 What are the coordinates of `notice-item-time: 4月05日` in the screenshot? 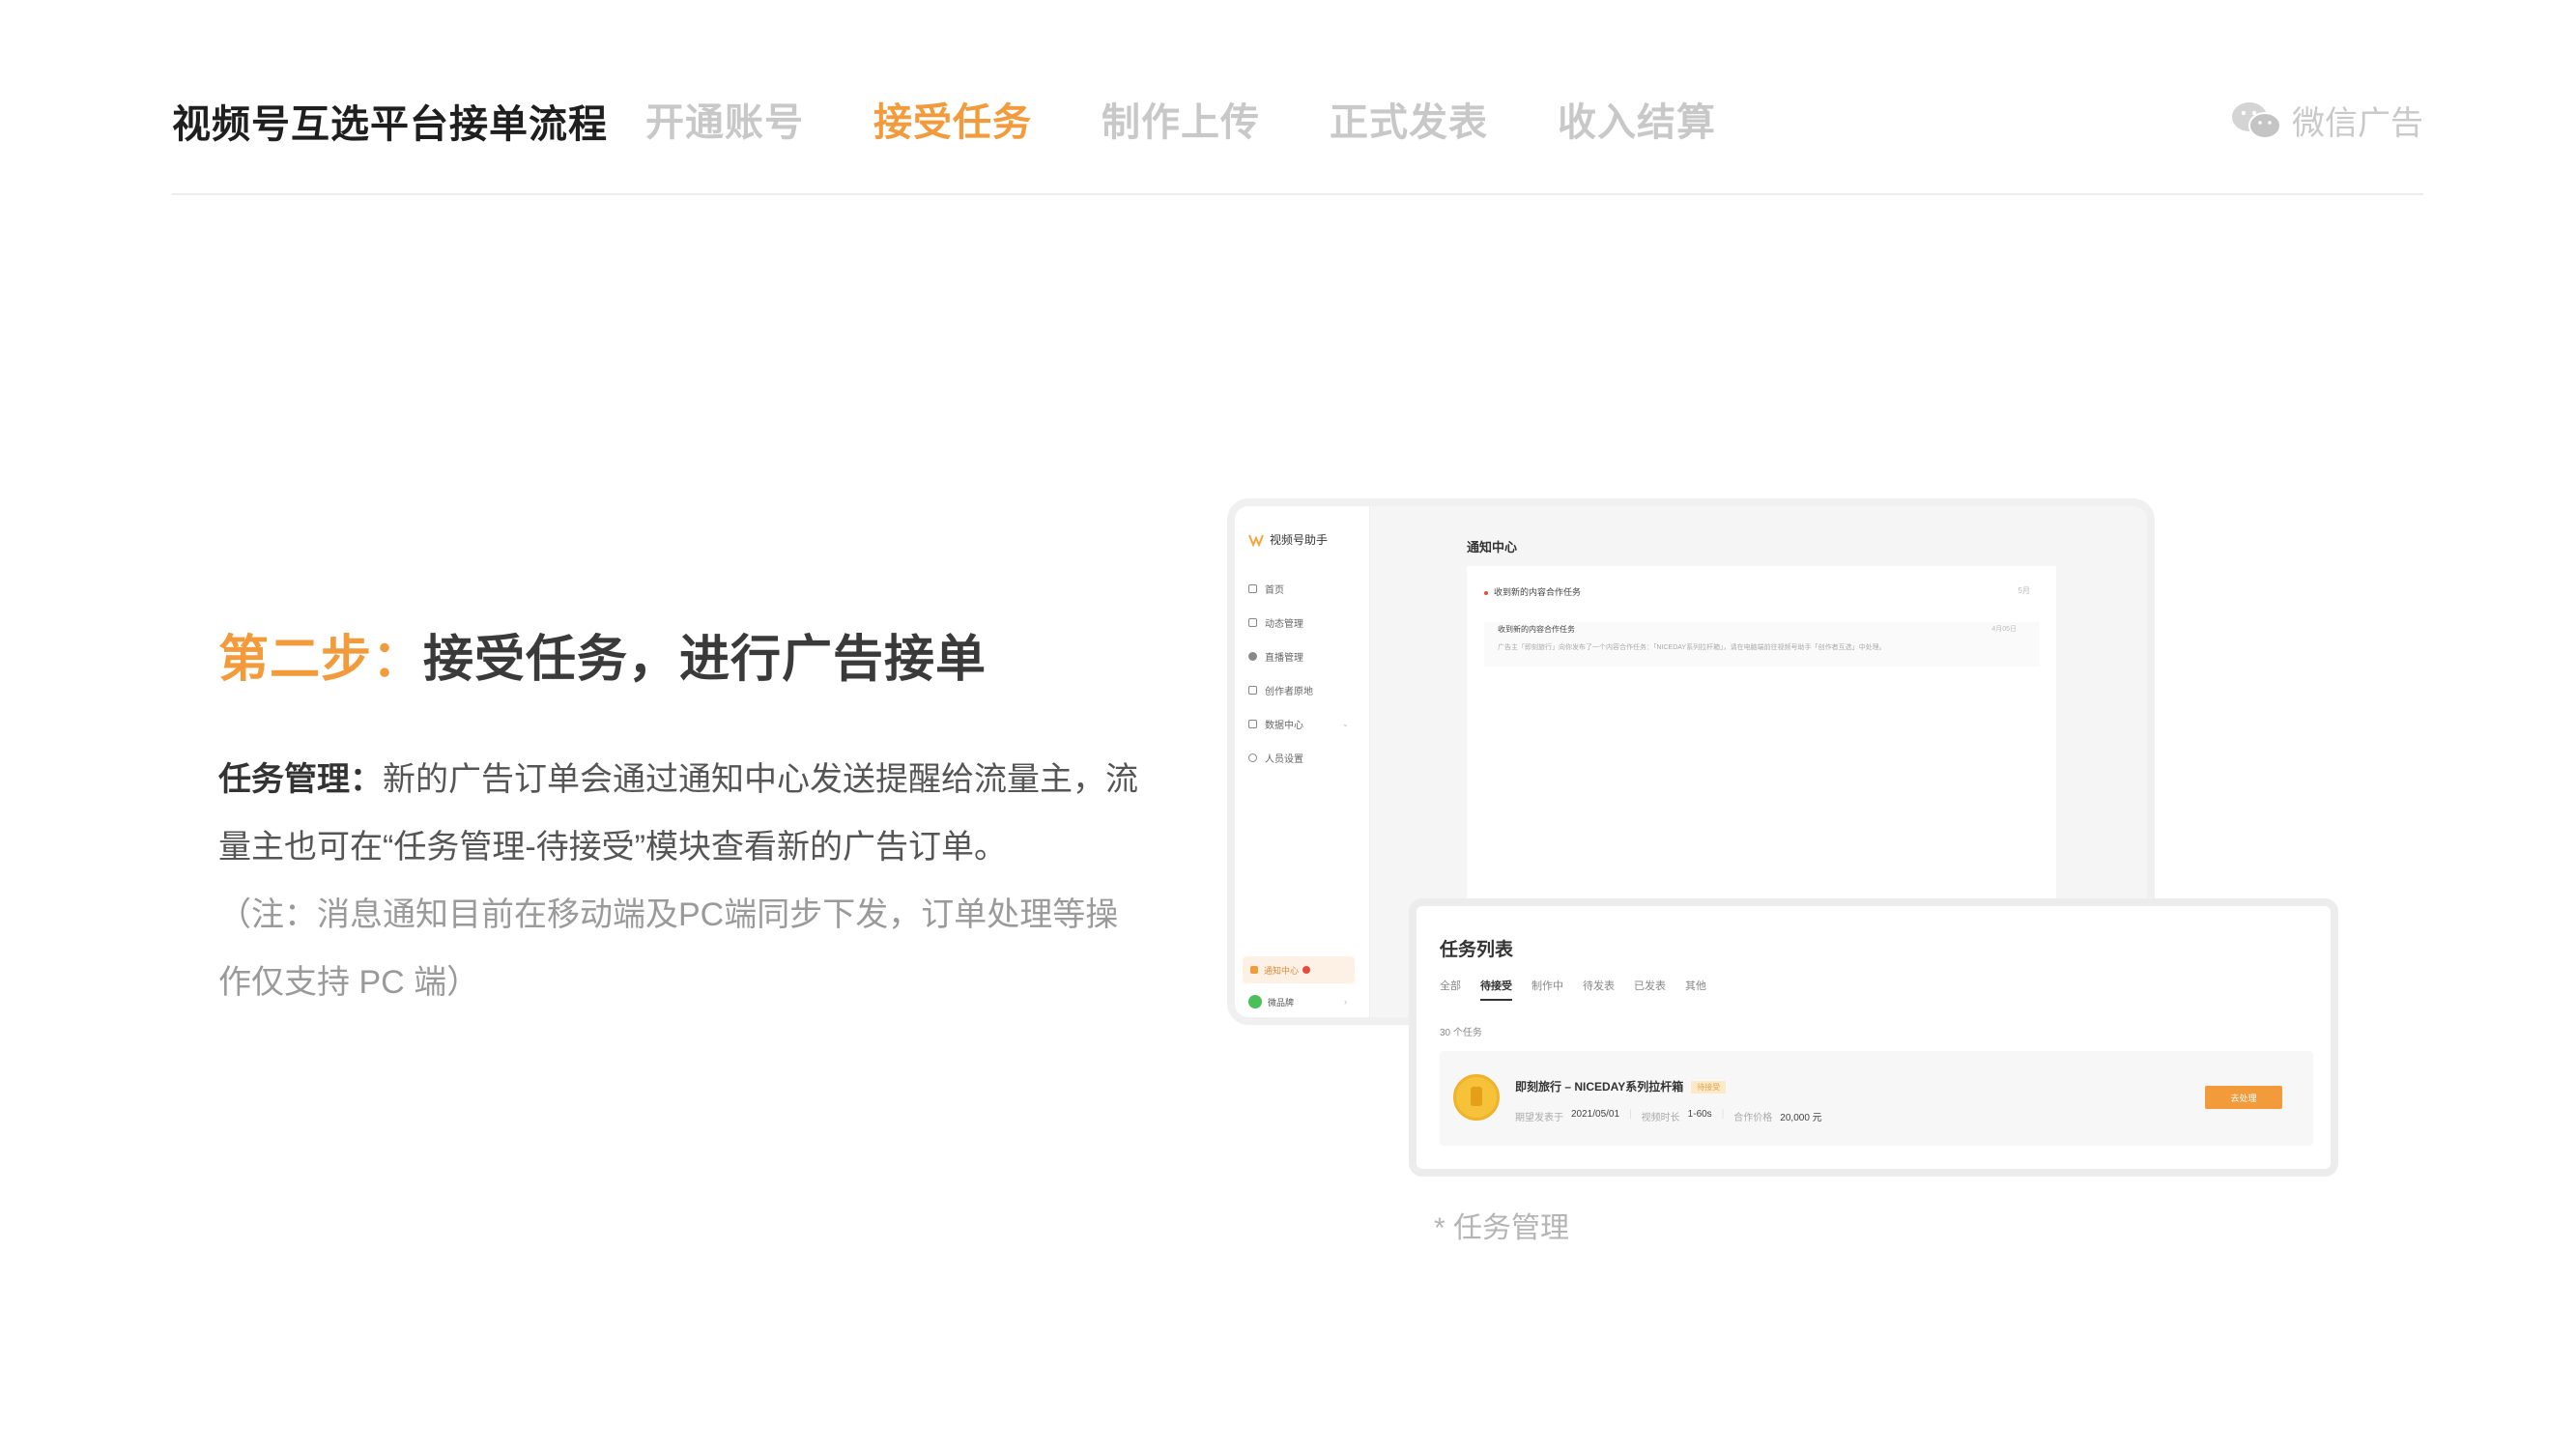 It's located at (2004, 629).